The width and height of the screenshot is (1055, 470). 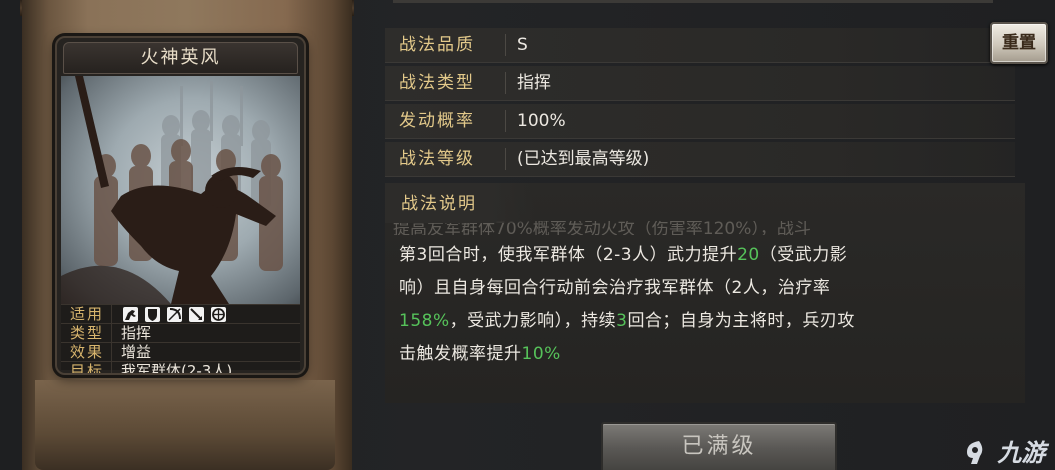 What do you see at coordinates (177, 368) in the screenshot?
I see `info-val-target: 我军群体(2-3人)` at bounding box center [177, 368].